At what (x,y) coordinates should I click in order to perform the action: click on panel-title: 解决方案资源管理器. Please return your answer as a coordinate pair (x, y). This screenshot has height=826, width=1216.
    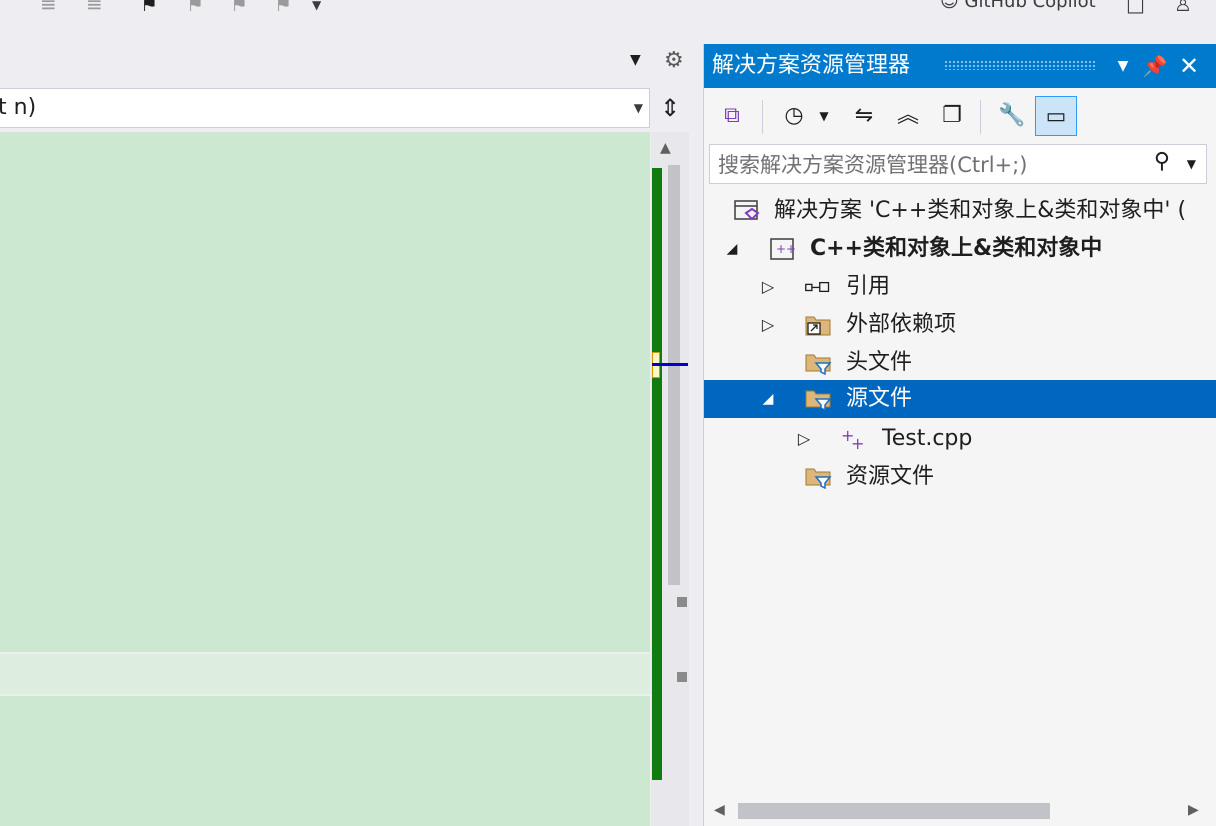
    Looking at the image, I should click on (811, 65).